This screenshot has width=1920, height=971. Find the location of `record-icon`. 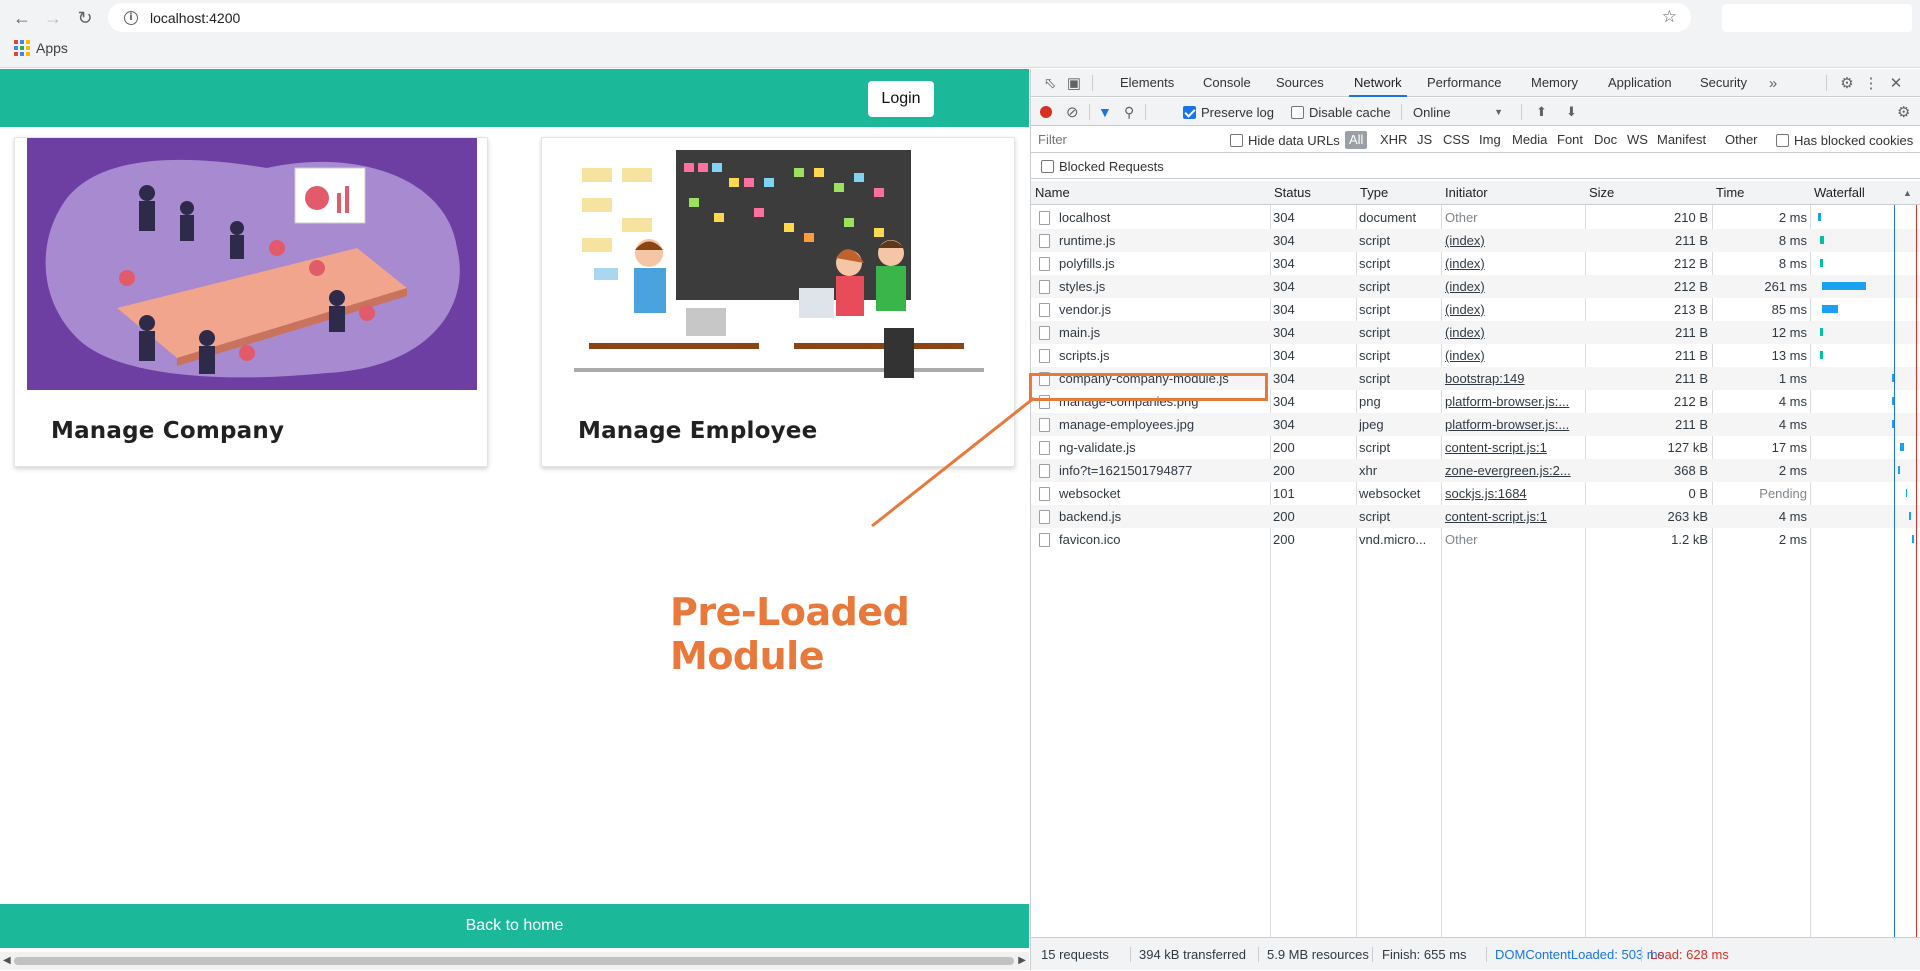

record-icon is located at coordinates (1046, 112).